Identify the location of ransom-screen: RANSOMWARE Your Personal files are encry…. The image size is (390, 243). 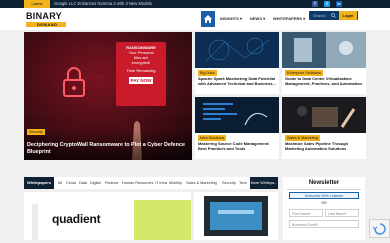
(141, 64).